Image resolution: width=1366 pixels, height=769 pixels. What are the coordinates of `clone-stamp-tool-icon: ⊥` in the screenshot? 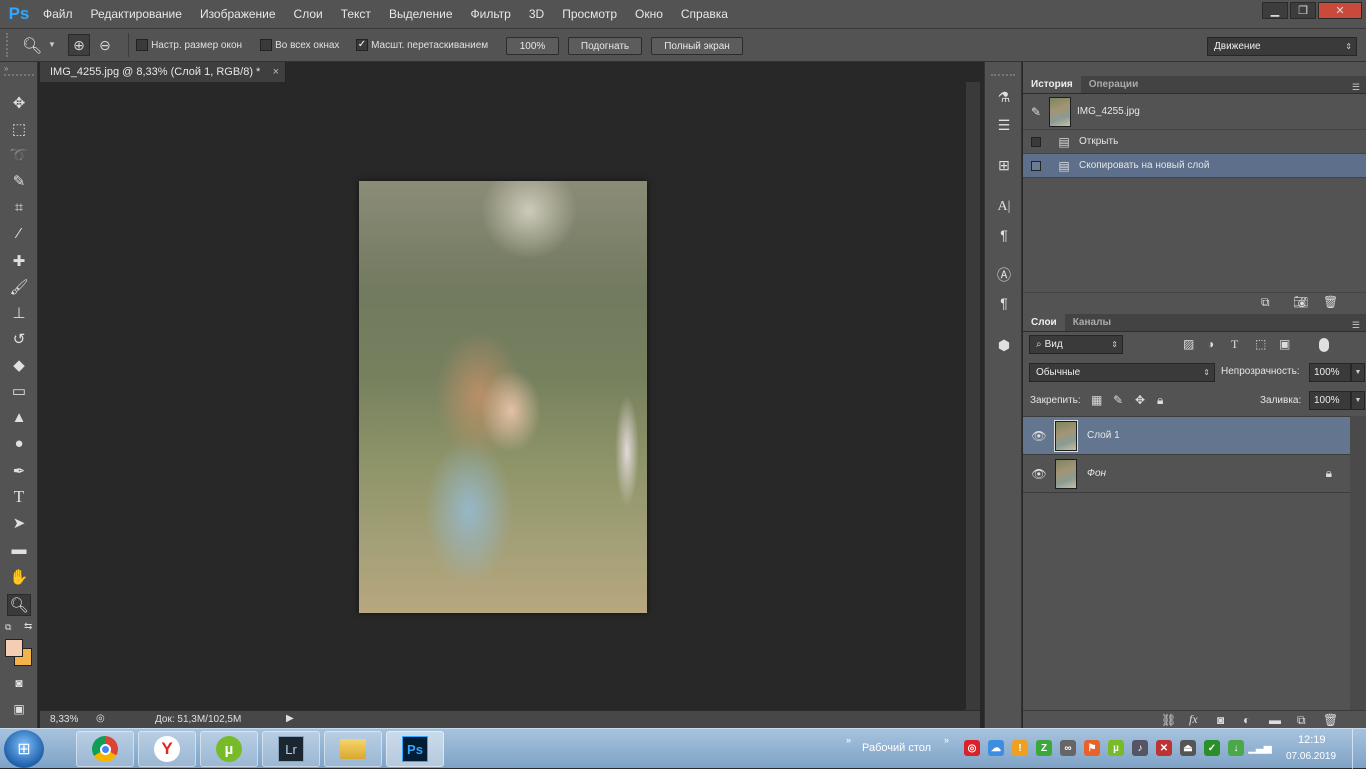 It's located at (19, 313).